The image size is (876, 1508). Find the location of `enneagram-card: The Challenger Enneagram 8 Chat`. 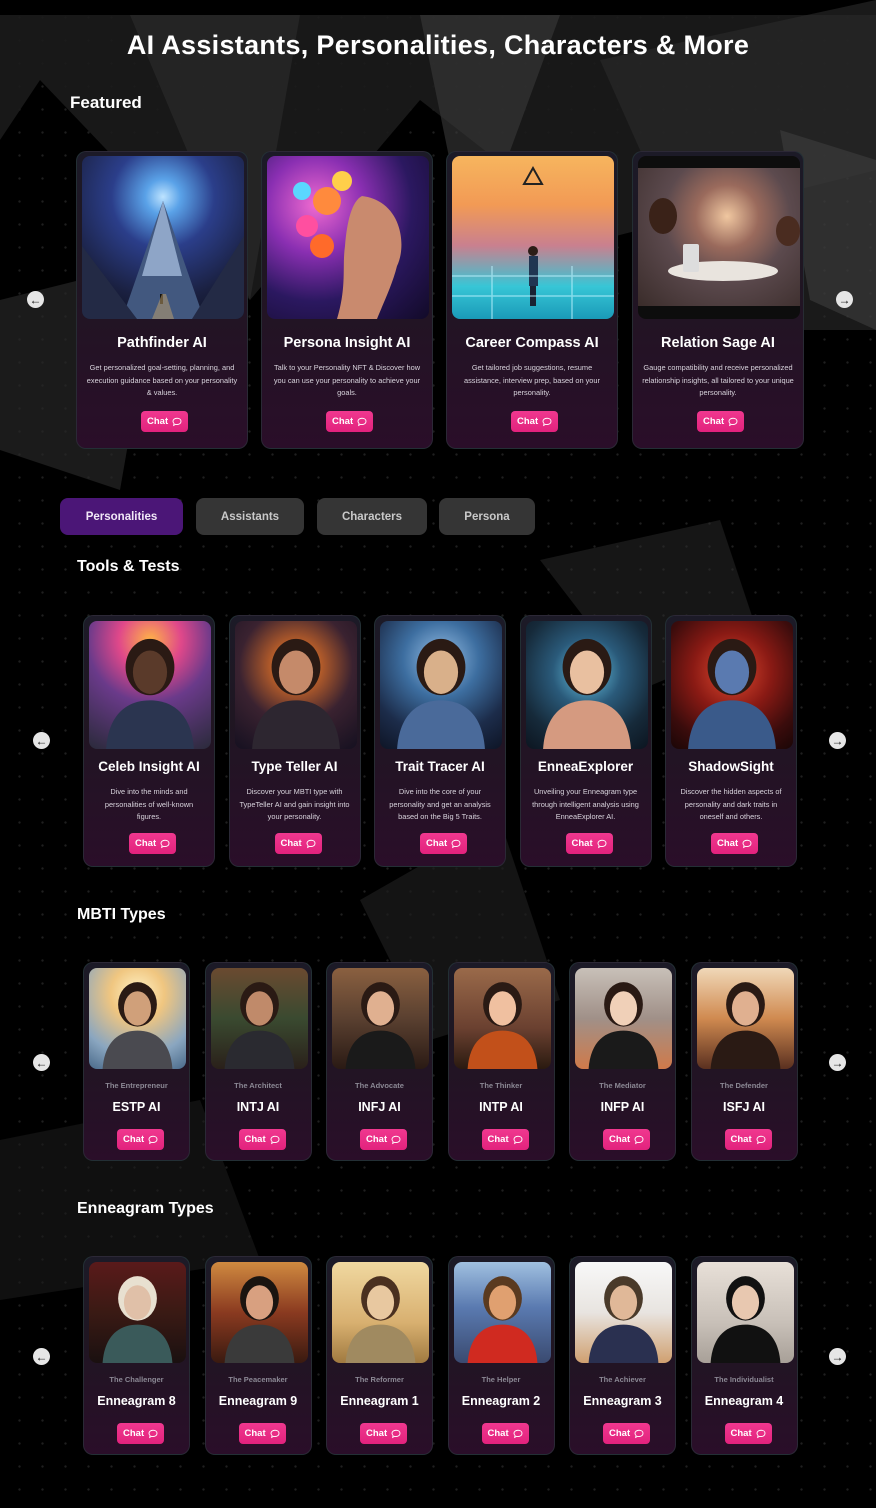

enneagram-card: The Challenger Enneagram 8 Chat is located at coordinates (136, 1355).